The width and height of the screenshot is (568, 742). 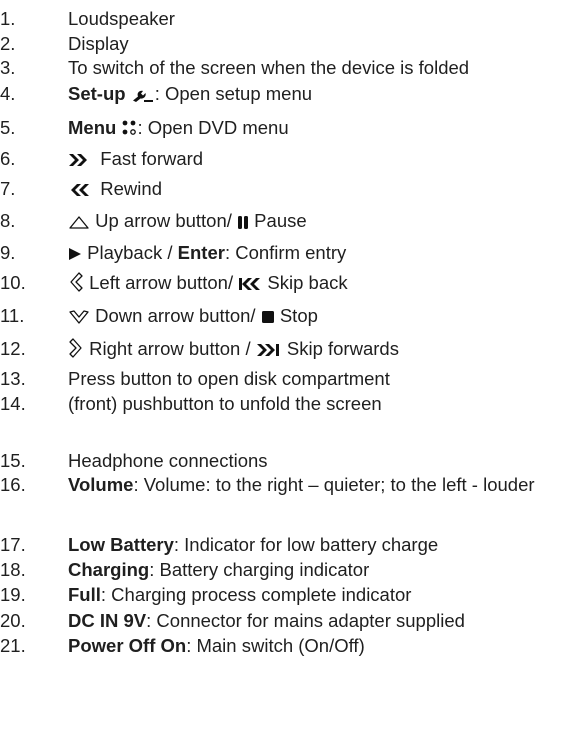 What do you see at coordinates (8, 18) in the screenshot?
I see `item-number: 1.` at bounding box center [8, 18].